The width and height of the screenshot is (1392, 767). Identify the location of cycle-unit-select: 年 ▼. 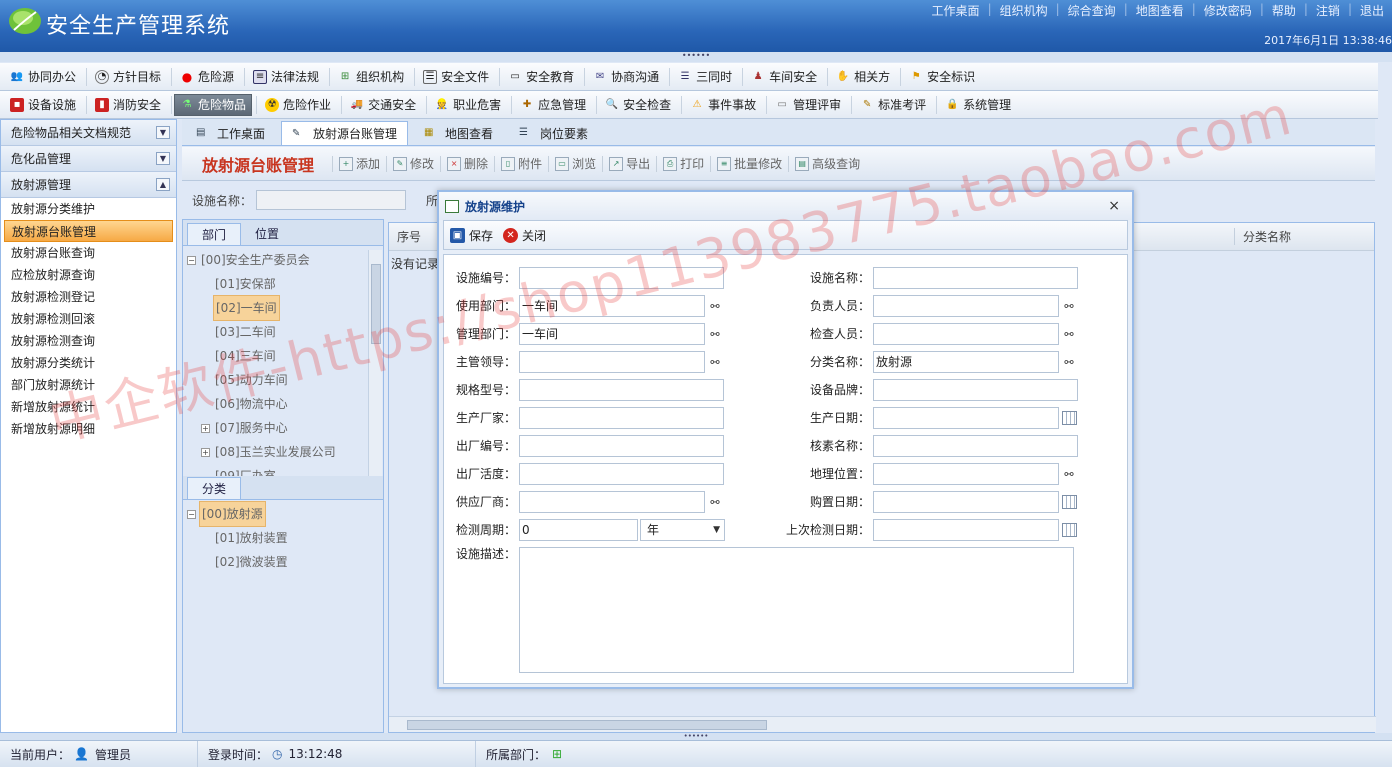
(682, 530).